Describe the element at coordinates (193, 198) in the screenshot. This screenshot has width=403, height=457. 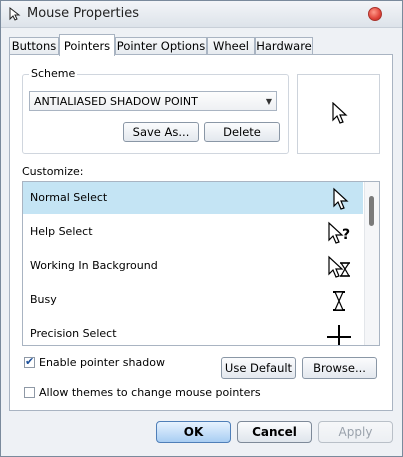
I see `list-item: Normal Select` at that location.